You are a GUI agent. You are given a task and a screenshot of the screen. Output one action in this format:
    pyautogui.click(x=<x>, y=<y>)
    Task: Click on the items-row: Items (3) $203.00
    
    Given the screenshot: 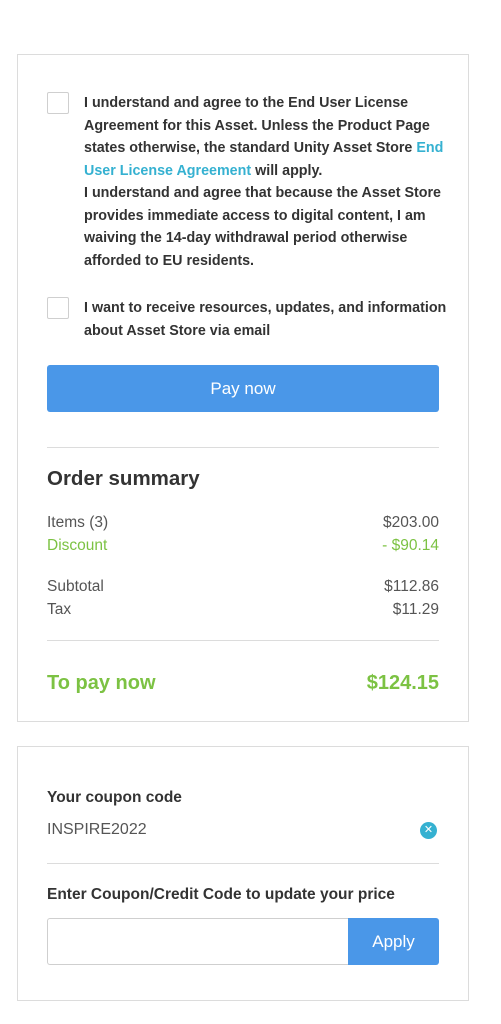 What is the action you would take?
    pyautogui.click(x=243, y=523)
    